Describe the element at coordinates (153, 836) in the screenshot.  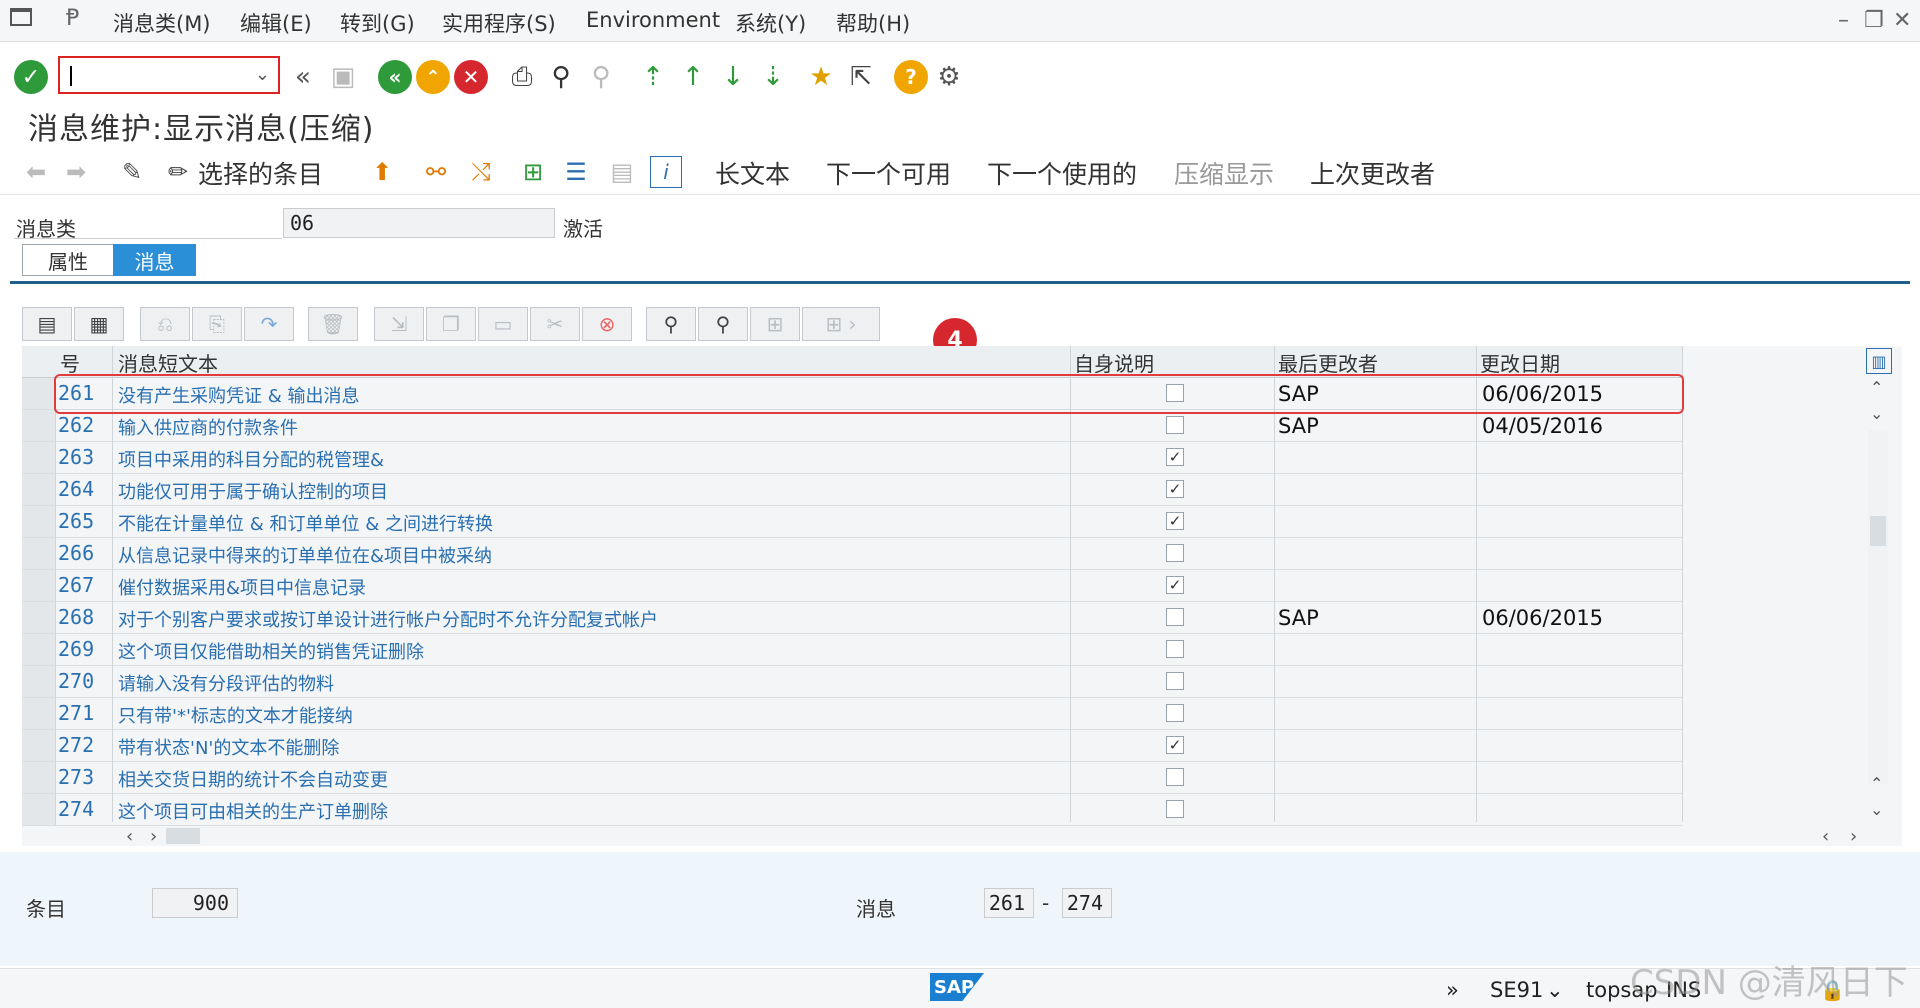
I see `scroll-right-icon: ›` at that location.